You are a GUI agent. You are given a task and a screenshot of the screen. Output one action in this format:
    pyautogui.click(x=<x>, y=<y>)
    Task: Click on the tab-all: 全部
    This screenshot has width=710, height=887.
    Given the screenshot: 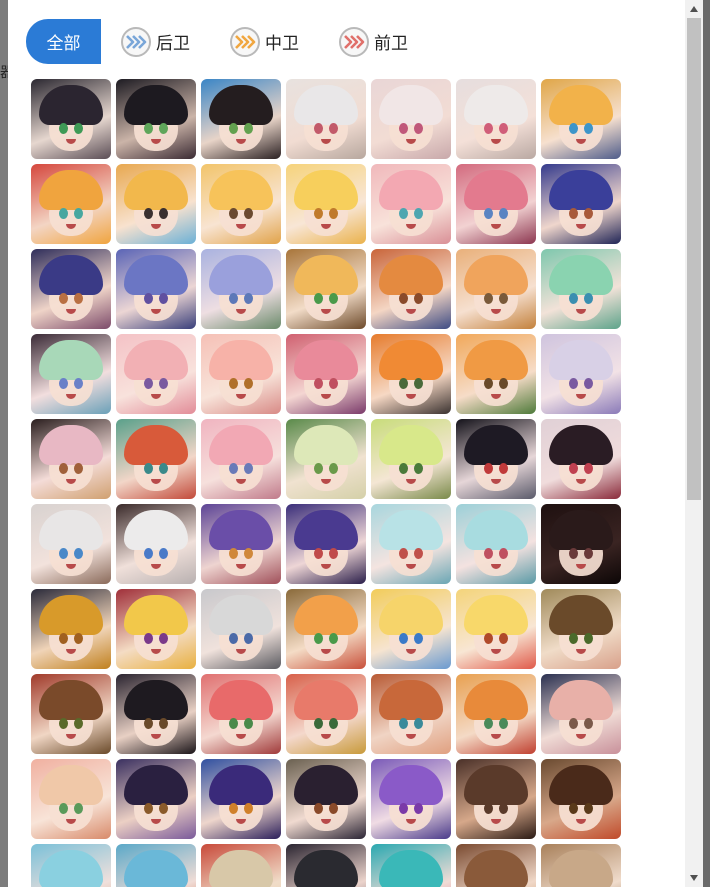 What is the action you would take?
    pyautogui.click(x=63, y=41)
    